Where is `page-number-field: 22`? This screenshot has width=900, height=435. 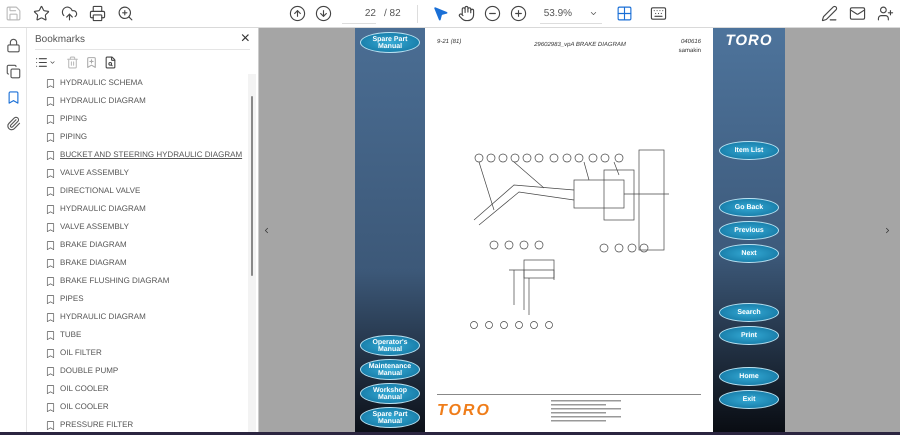 page-number-field: 22 is located at coordinates (359, 14).